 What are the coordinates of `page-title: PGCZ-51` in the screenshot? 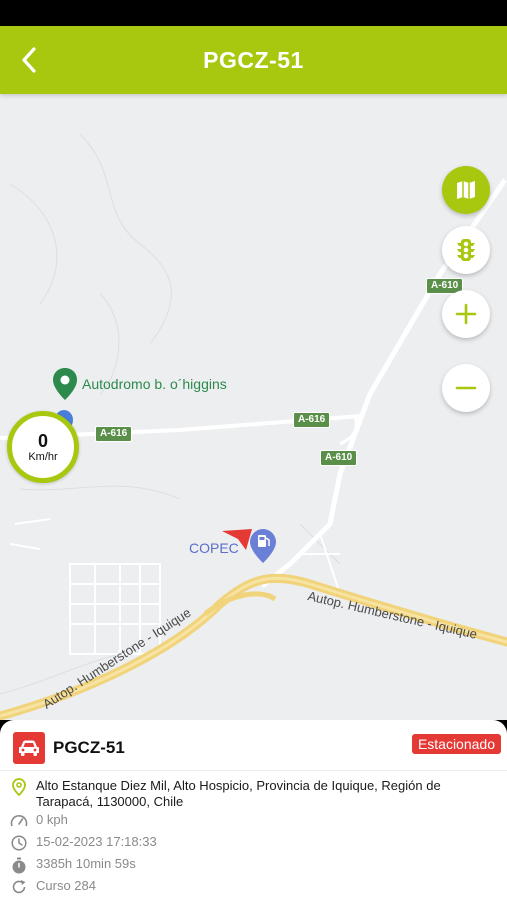 It's located at (253, 59).